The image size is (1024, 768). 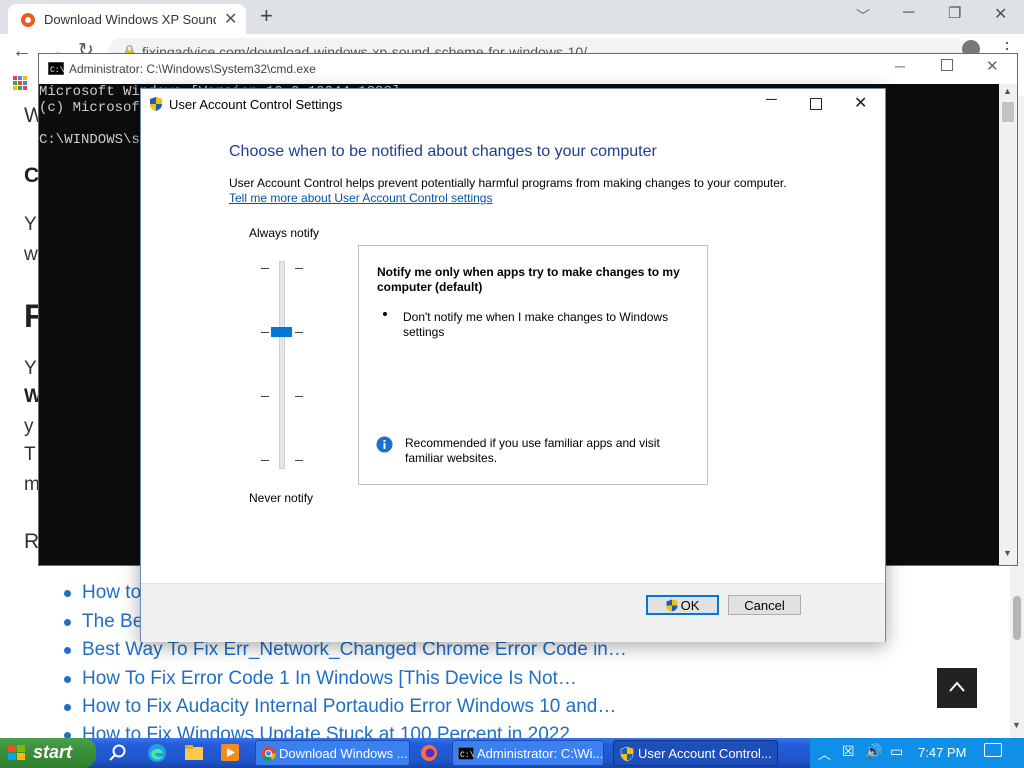 What do you see at coordinates (992, 66) in the screenshot?
I see `cmd-close-icon: ✕` at bounding box center [992, 66].